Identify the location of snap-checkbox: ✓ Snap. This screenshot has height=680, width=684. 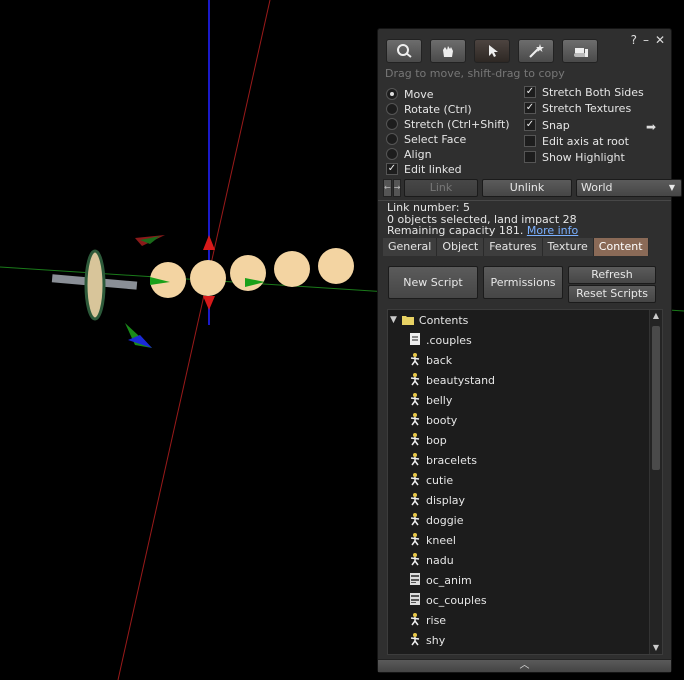
(547, 125).